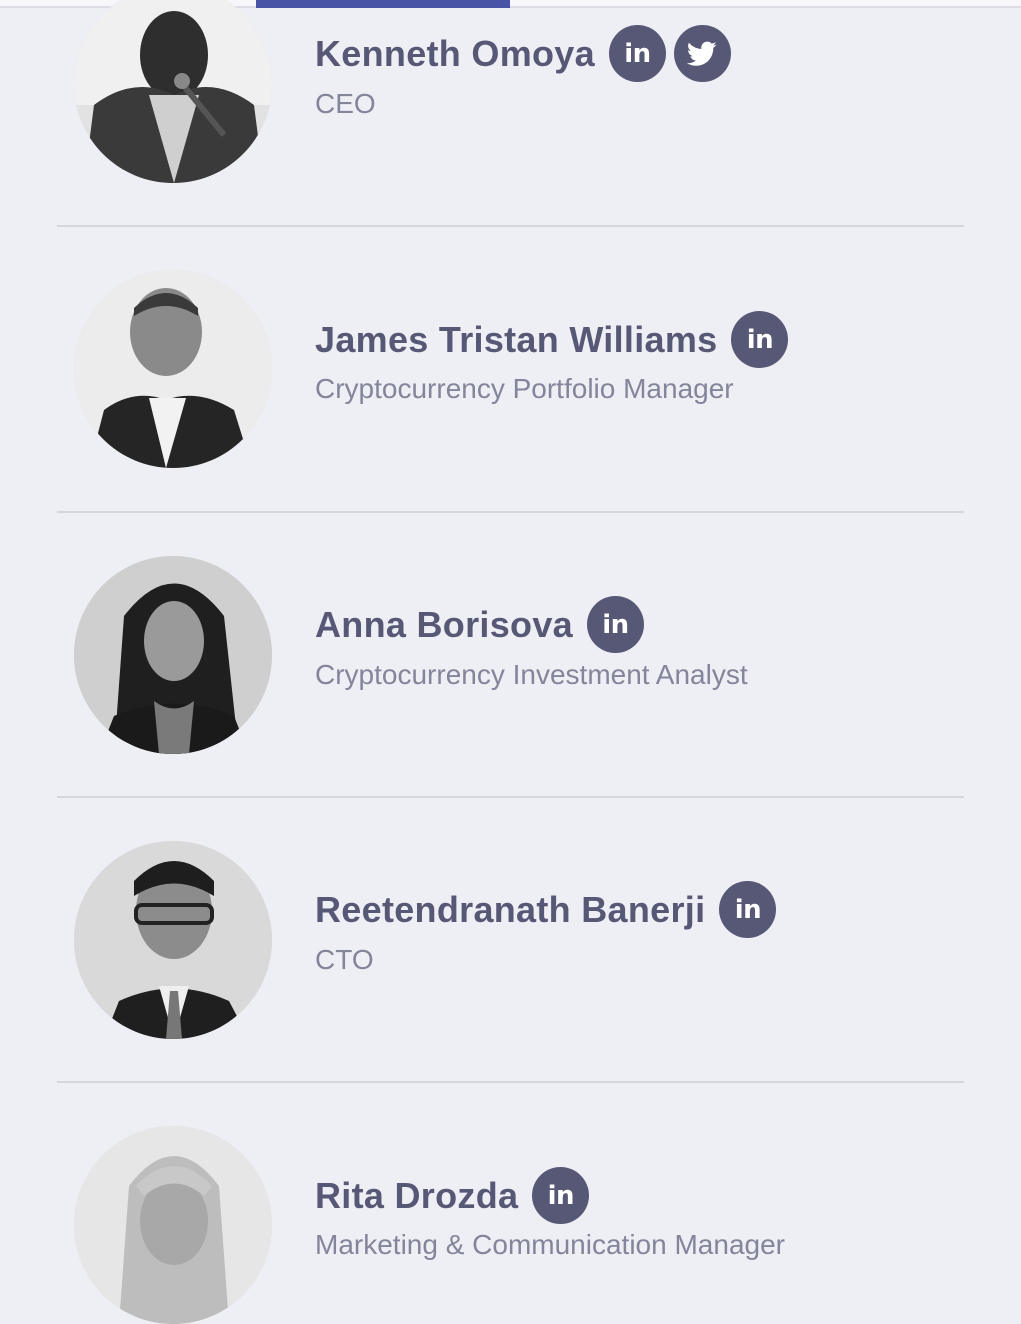 The height and width of the screenshot is (1324, 1021). Describe the element at coordinates (550, 1244) in the screenshot. I see `member-role: Marketing & Communication Manager` at that location.